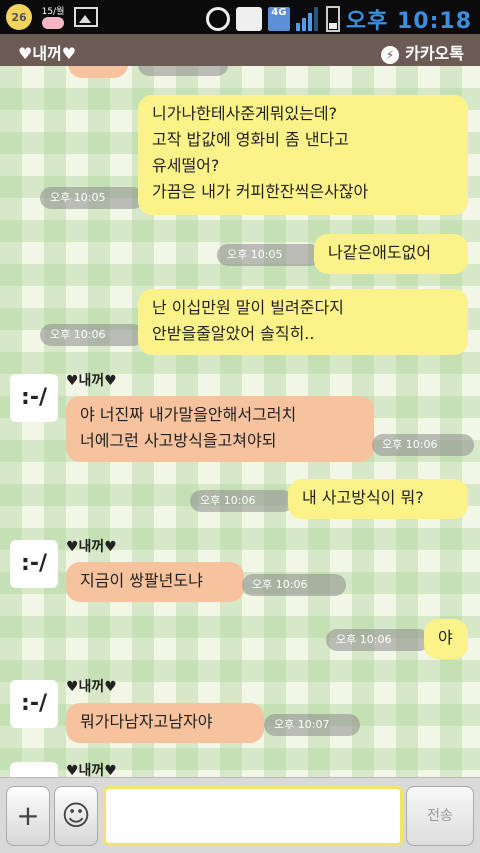 The width and height of the screenshot is (480, 853). I want to click on my-message-bubble: 난 이십만원 말이 빌려준다지 안받을줄알았어 솔직히.., so click(303, 322).